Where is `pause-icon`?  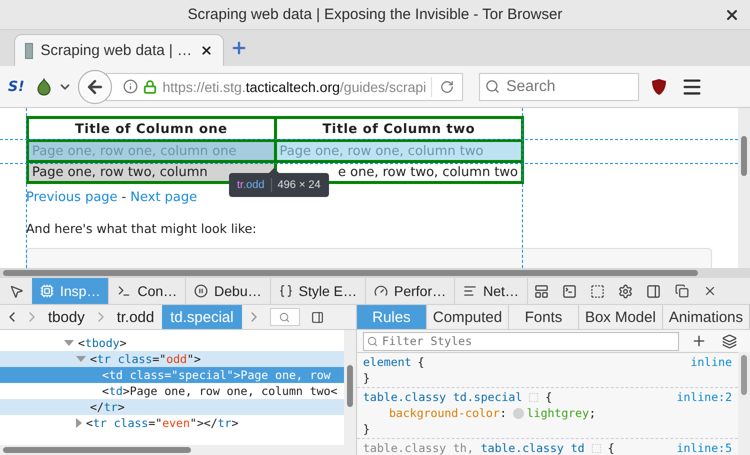
pause-icon is located at coordinates (201, 291).